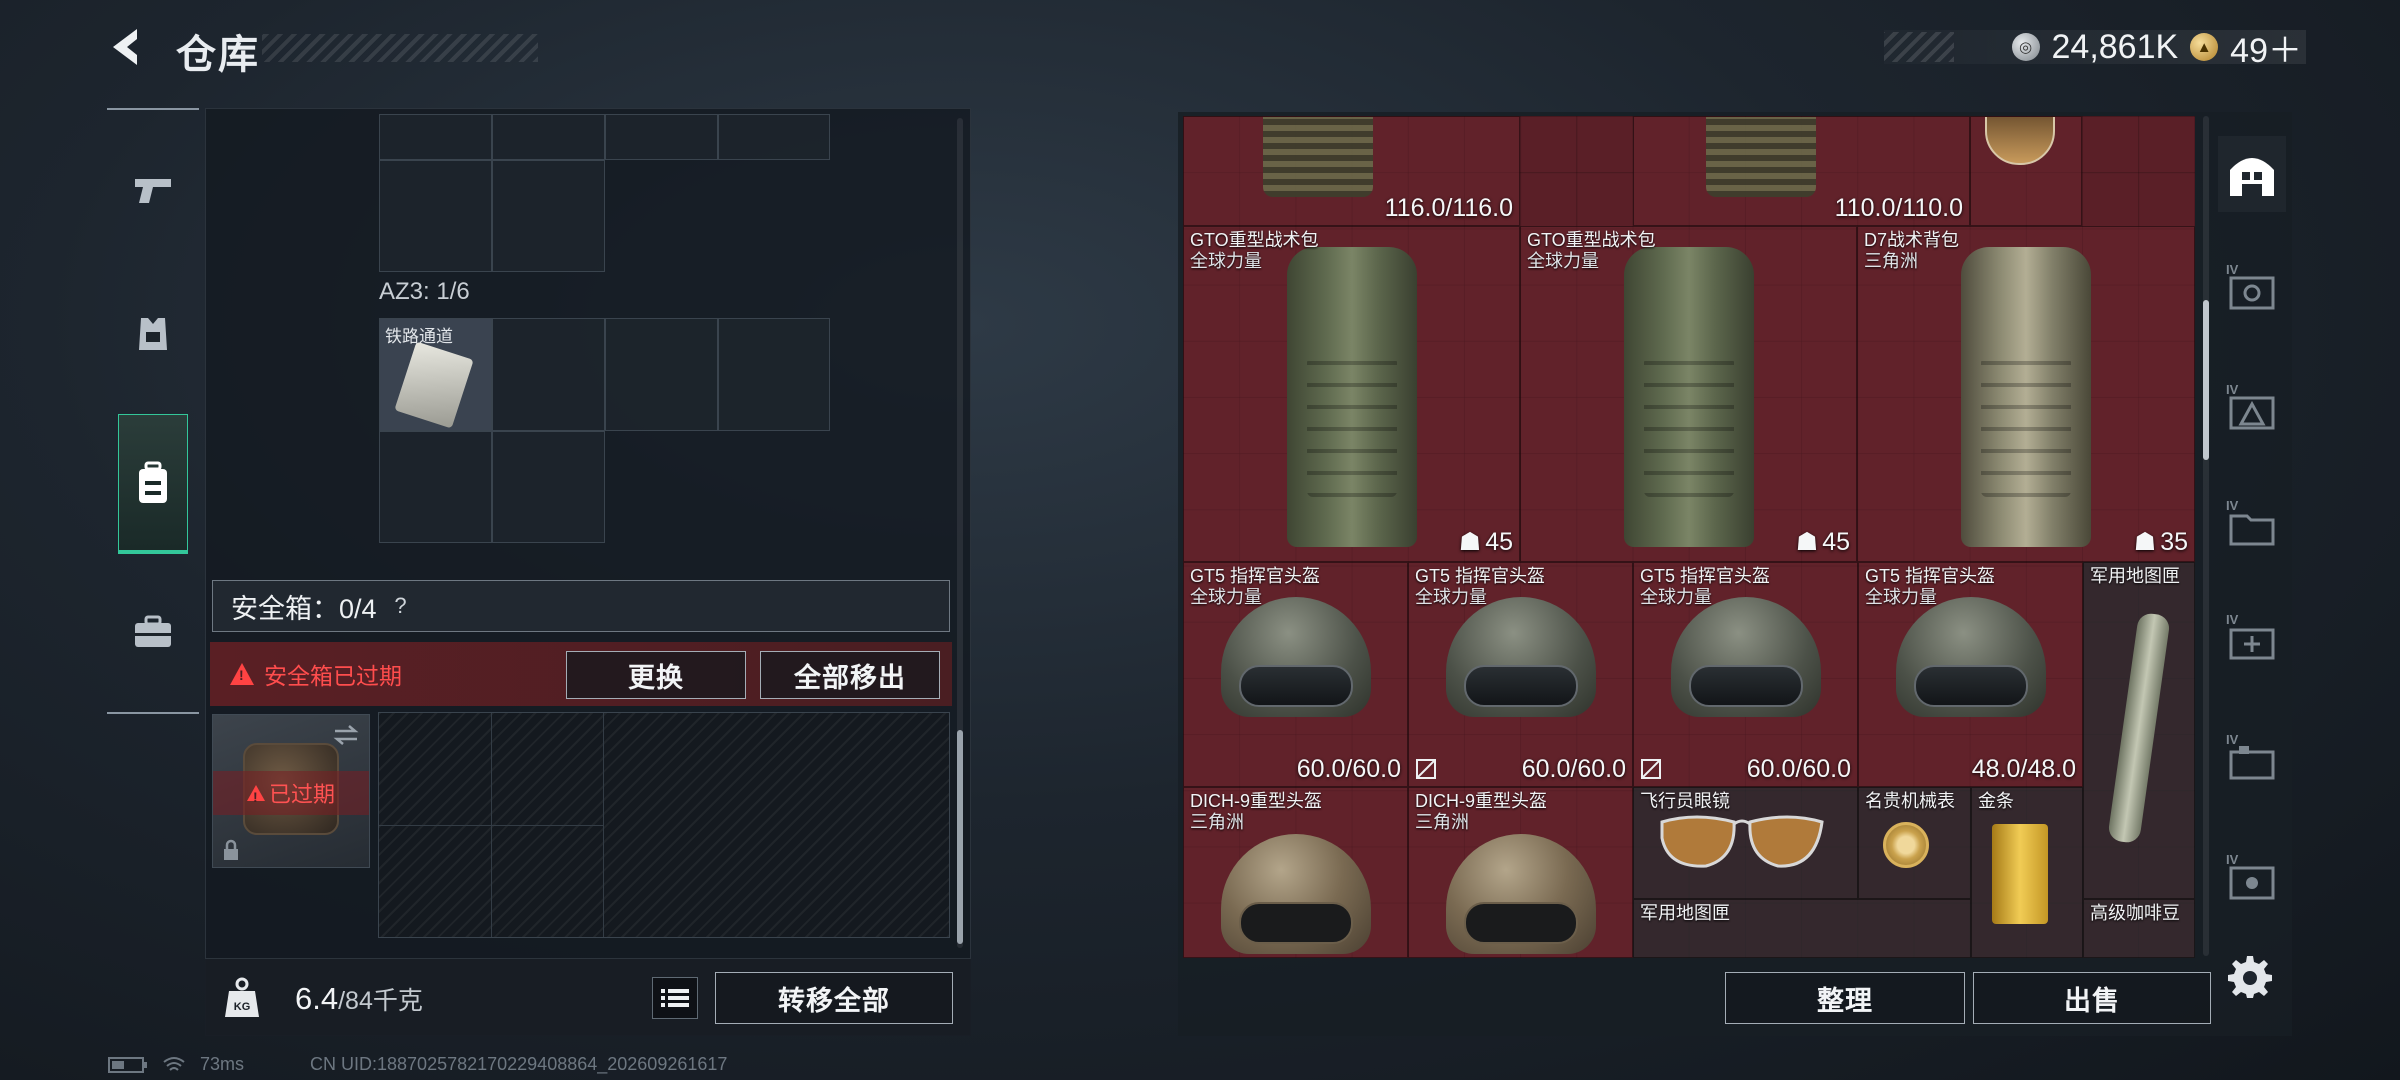  Describe the element at coordinates (2092, 998) in the screenshot. I see `sell-button: 出售` at that location.